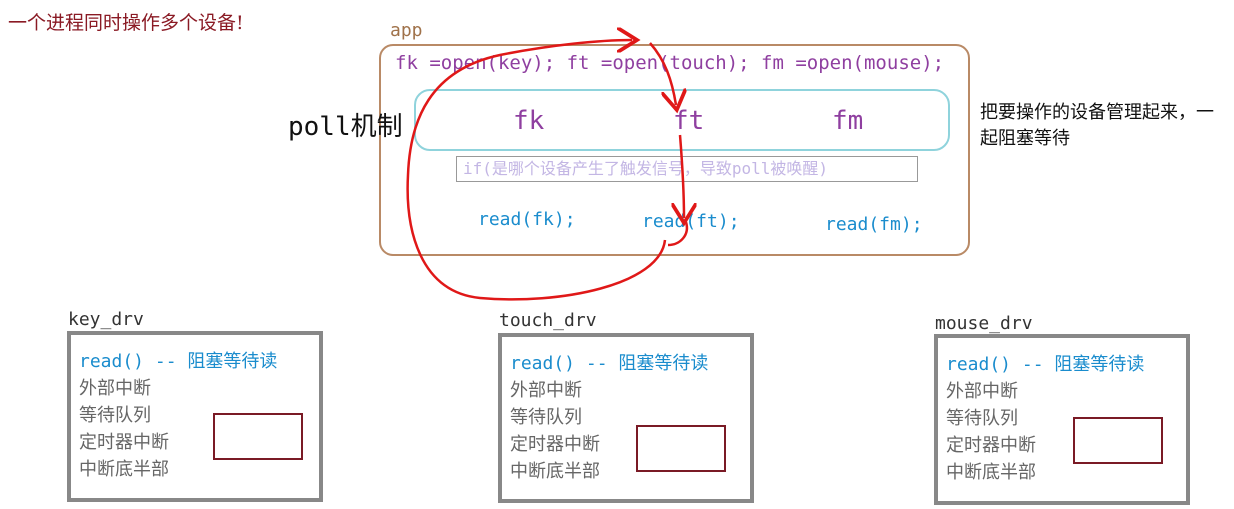 Image resolution: width=1234 pixels, height=509 pixels. What do you see at coordinates (527, 219) in the screenshot?
I see `read-fk-call: read(fk);` at bounding box center [527, 219].